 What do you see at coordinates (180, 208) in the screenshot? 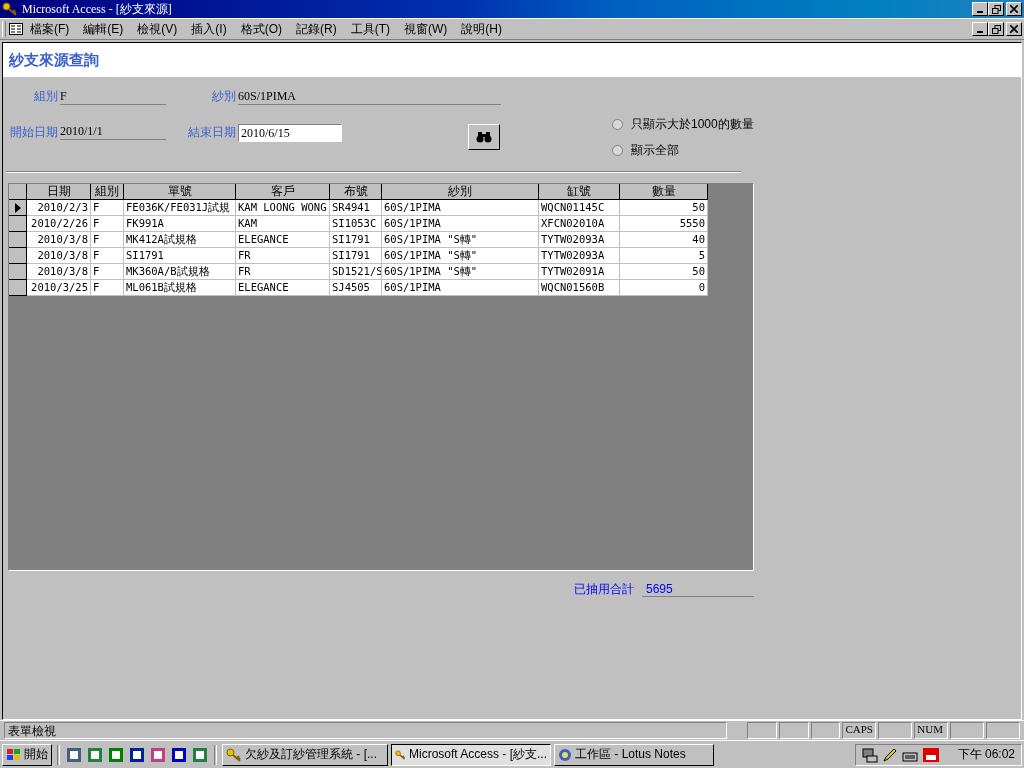
I see `table-cell: FE036K/FE031J試規` at bounding box center [180, 208].